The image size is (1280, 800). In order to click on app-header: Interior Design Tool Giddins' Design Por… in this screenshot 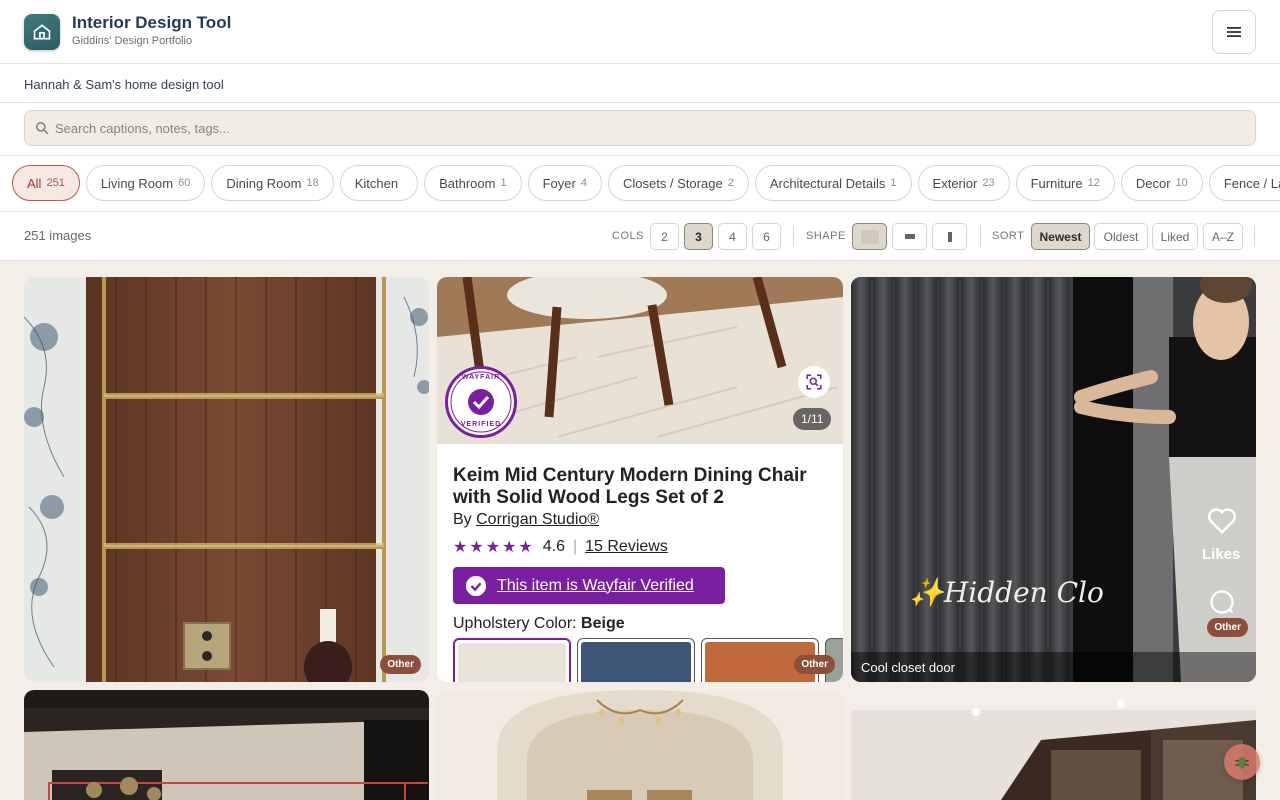, I will do `click(640, 32)`.